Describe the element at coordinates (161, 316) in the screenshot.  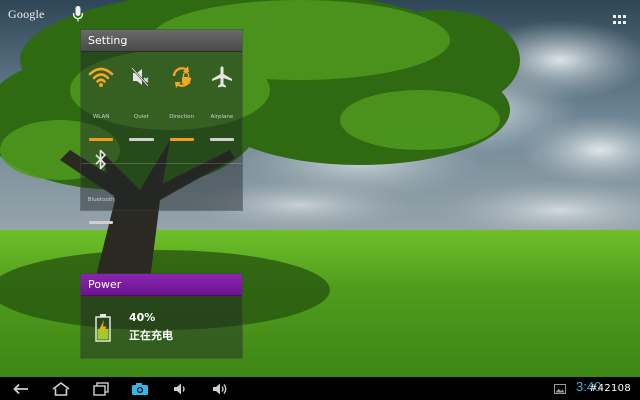
I see `power-widget: Power 40% 正在充电` at that location.